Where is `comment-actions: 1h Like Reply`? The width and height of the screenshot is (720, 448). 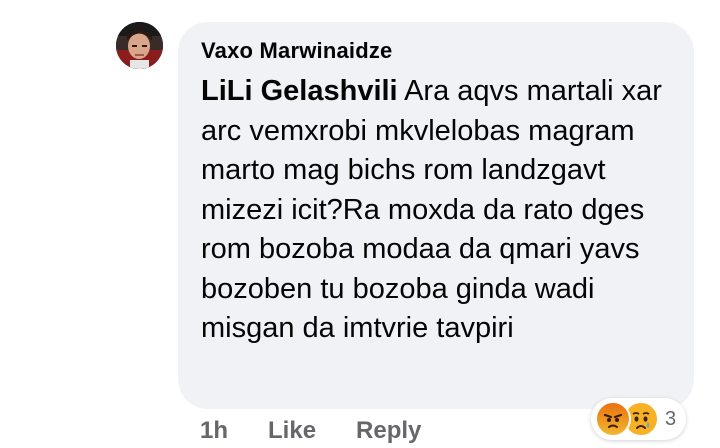
comment-actions: 1h Like Reply is located at coordinates (310, 431).